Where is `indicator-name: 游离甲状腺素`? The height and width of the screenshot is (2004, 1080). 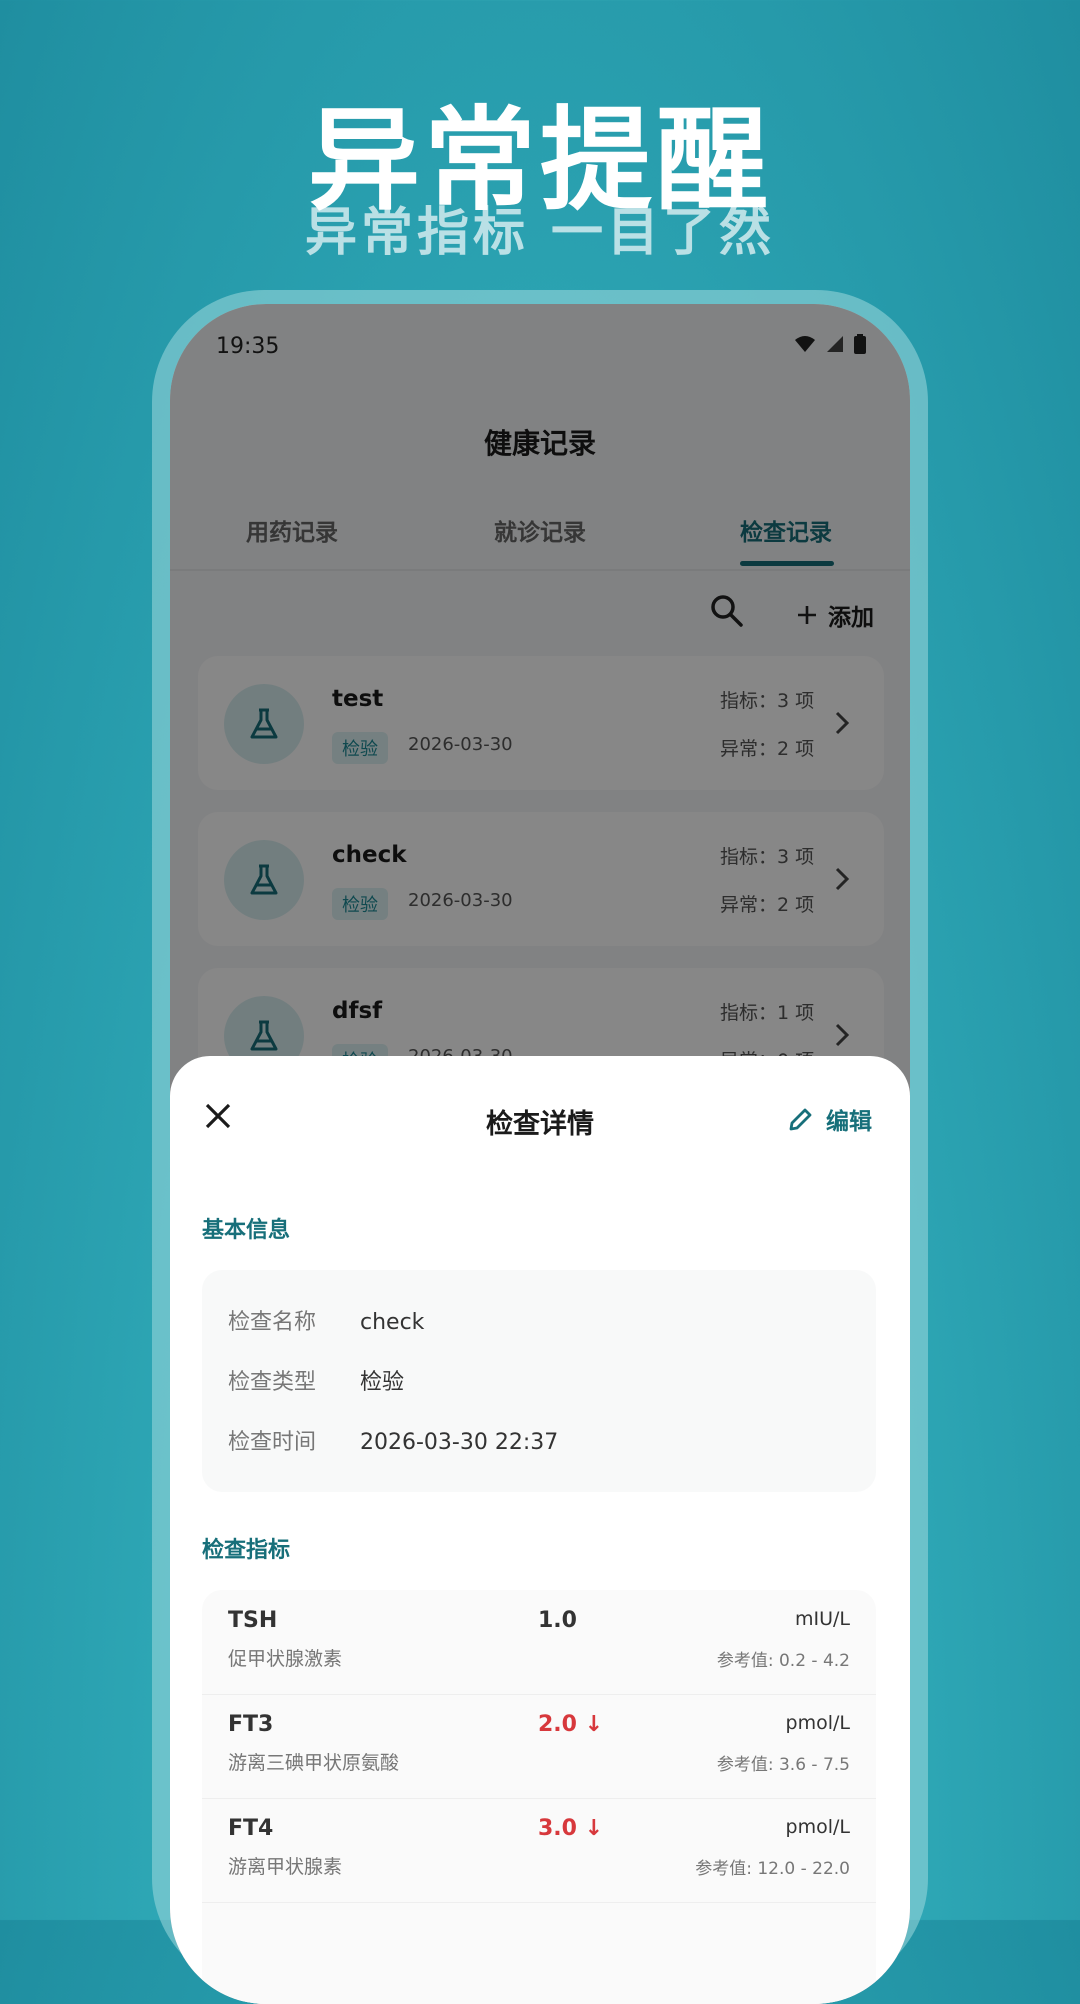
indicator-name: 游离甲状腺素 is located at coordinates (285, 1867).